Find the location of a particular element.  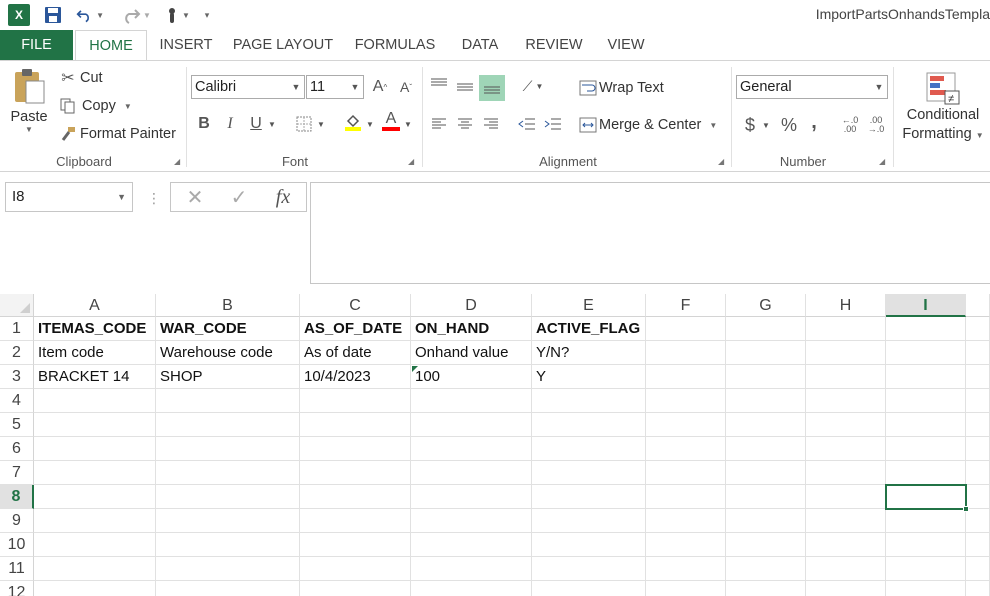

merge-center-button: Merge & Center ▼ is located at coordinates (647, 125).